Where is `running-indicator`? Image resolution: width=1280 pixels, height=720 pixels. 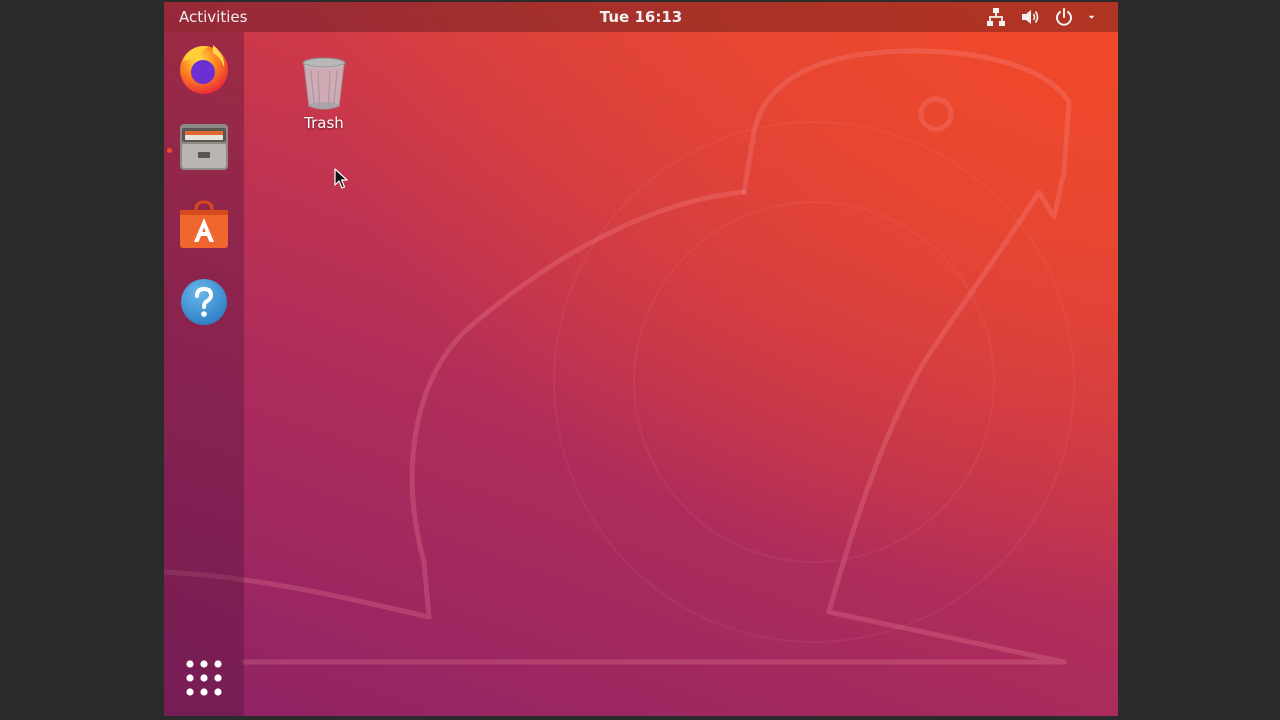 running-indicator is located at coordinates (169, 150).